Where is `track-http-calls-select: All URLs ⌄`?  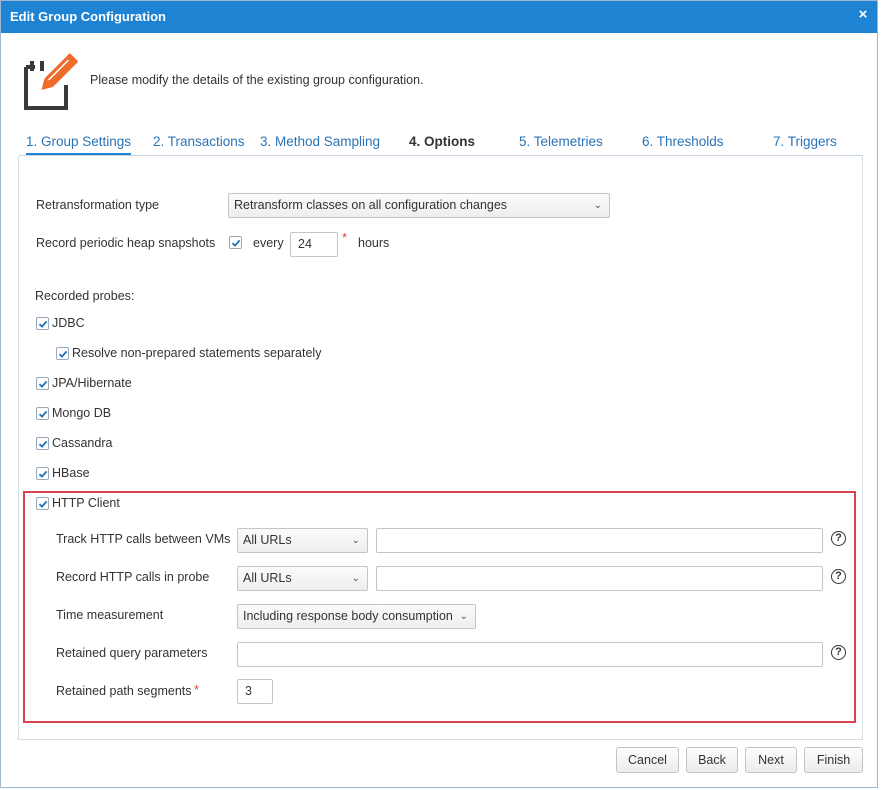
track-http-calls-select: All URLs ⌄ is located at coordinates (302, 540).